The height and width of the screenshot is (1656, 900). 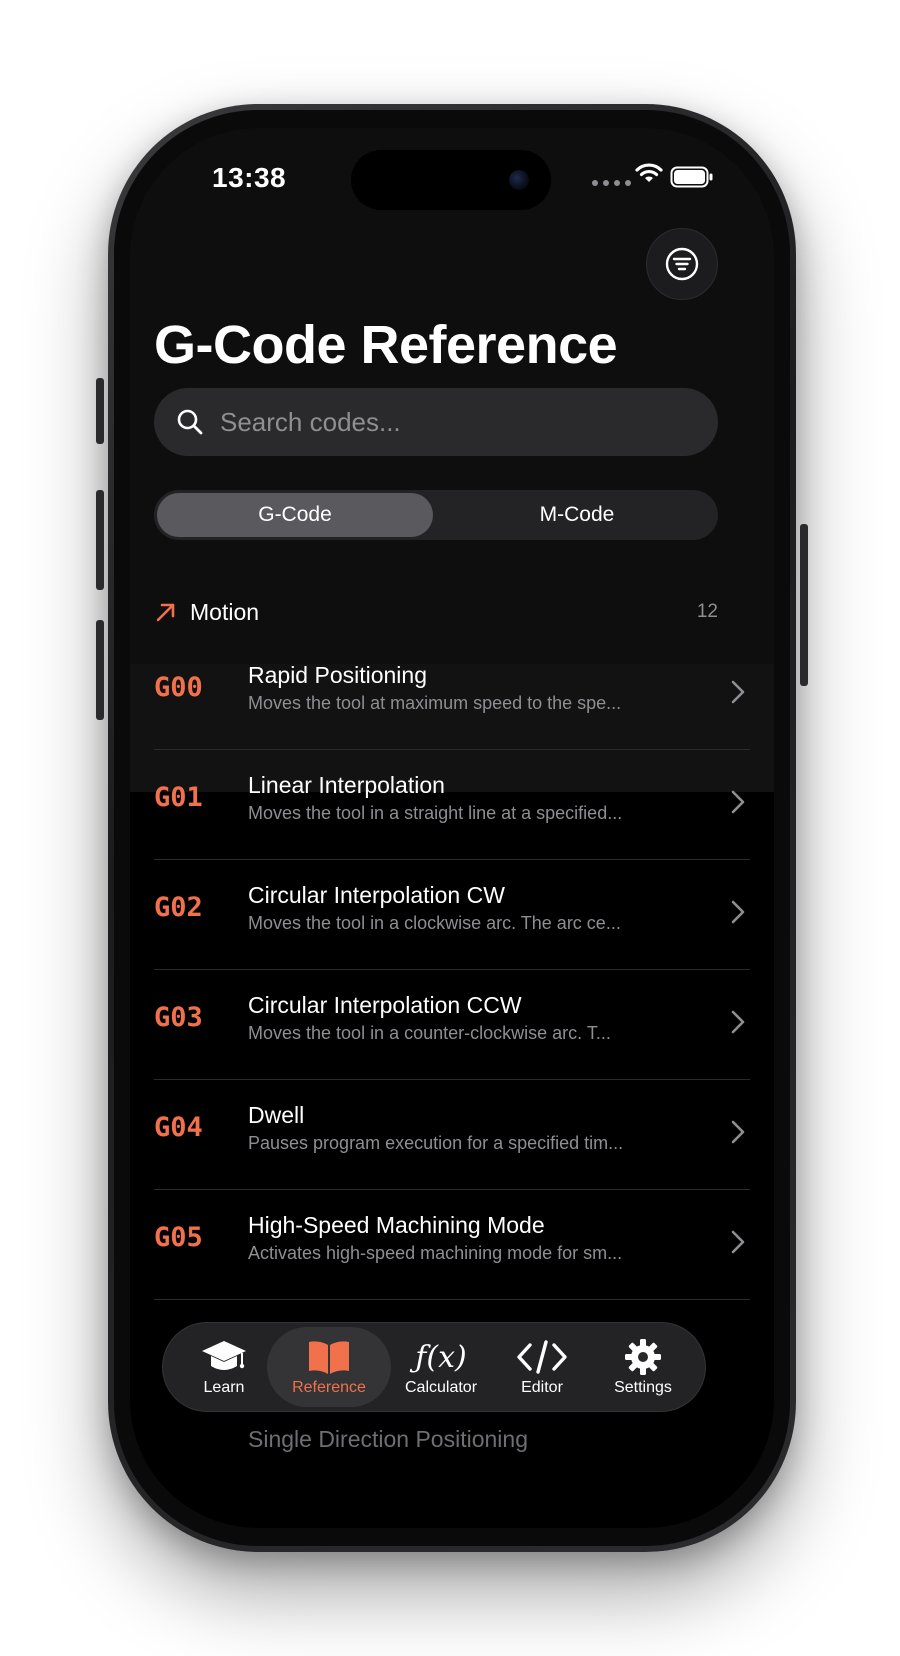 I want to click on tab-settings: Settings, so click(x=643, y=1367).